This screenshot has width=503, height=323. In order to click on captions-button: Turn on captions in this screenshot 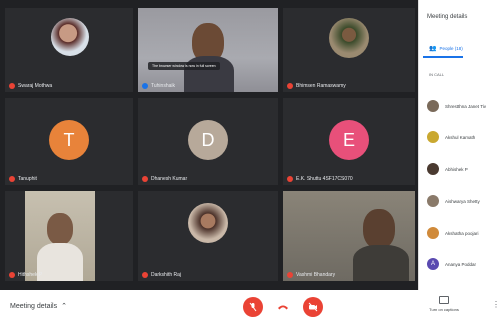, I will do `click(444, 308)`.